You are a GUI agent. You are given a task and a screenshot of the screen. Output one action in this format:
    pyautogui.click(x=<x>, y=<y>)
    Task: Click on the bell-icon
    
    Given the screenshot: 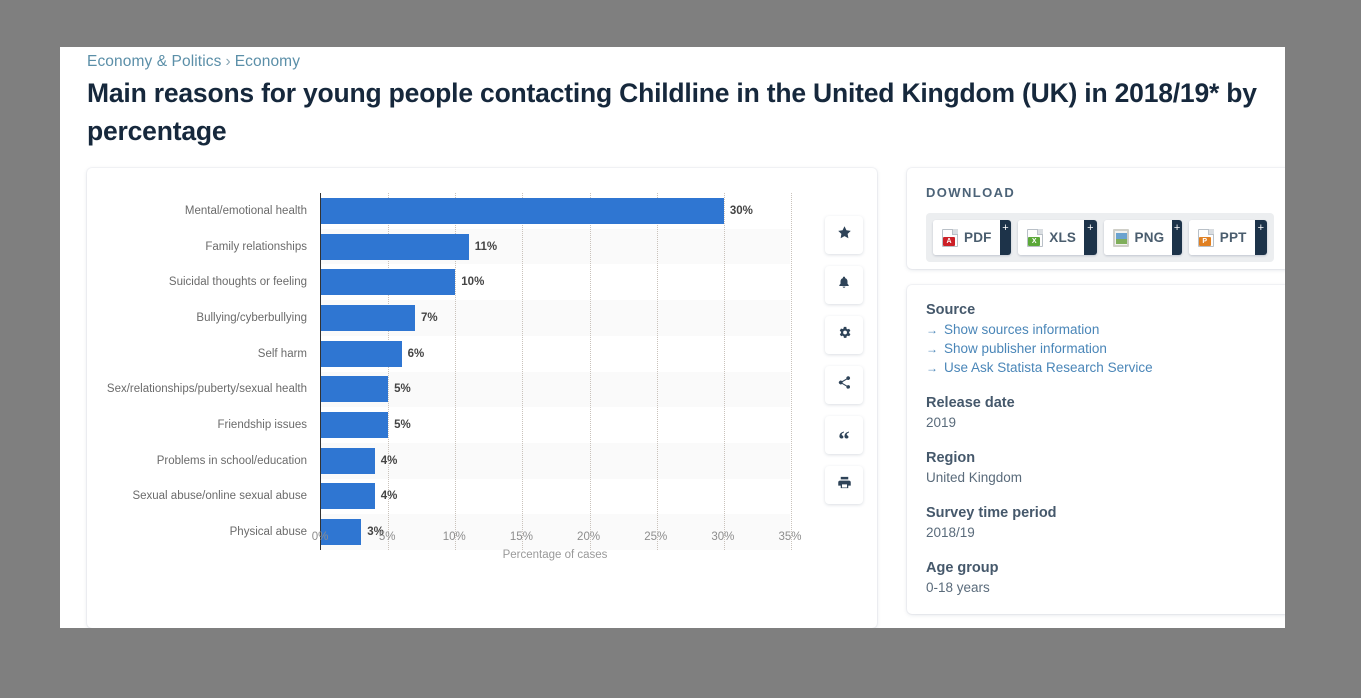 What is the action you would take?
    pyautogui.click(x=844, y=285)
    